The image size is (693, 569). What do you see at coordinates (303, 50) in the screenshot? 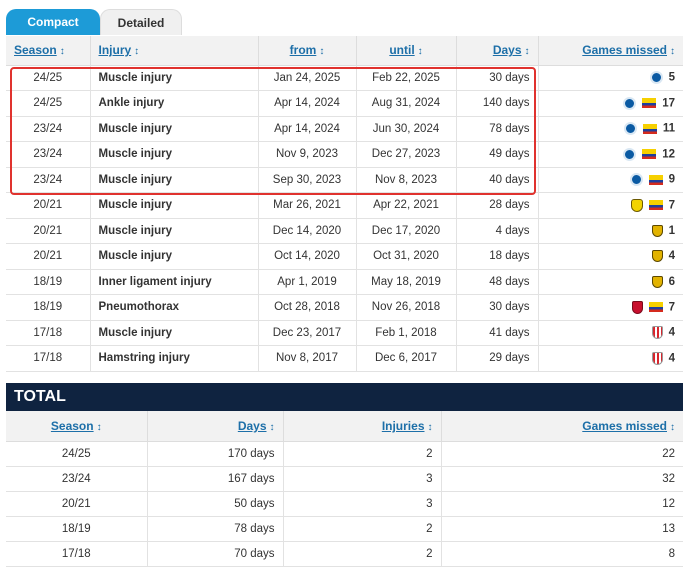
I see `header-from-label: from` at bounding box center [303, 50].